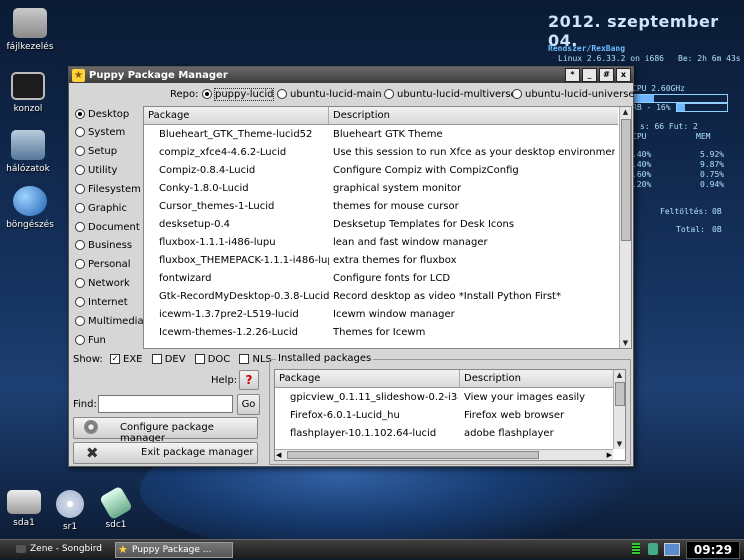 This screenshot has height=560, width=744. What do you see at coordinates (351, 75) in the screenshot?
I see `window-titlebar: ★ Puppy Package Manager * _ # x` at bounding box center [351, 75].